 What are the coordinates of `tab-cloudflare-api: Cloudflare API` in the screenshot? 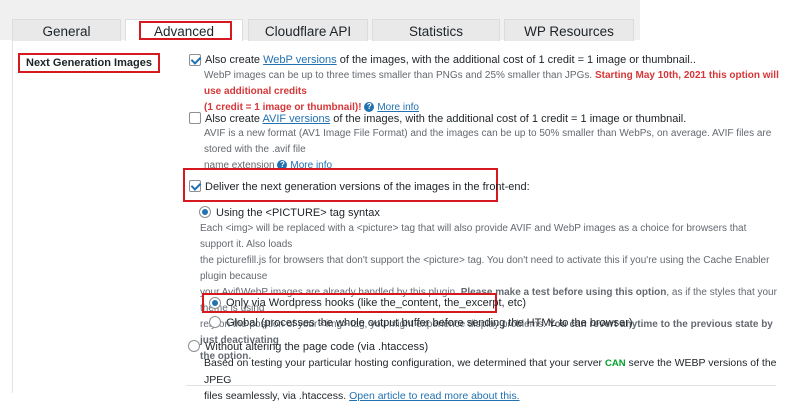 It's located at (308, 30).